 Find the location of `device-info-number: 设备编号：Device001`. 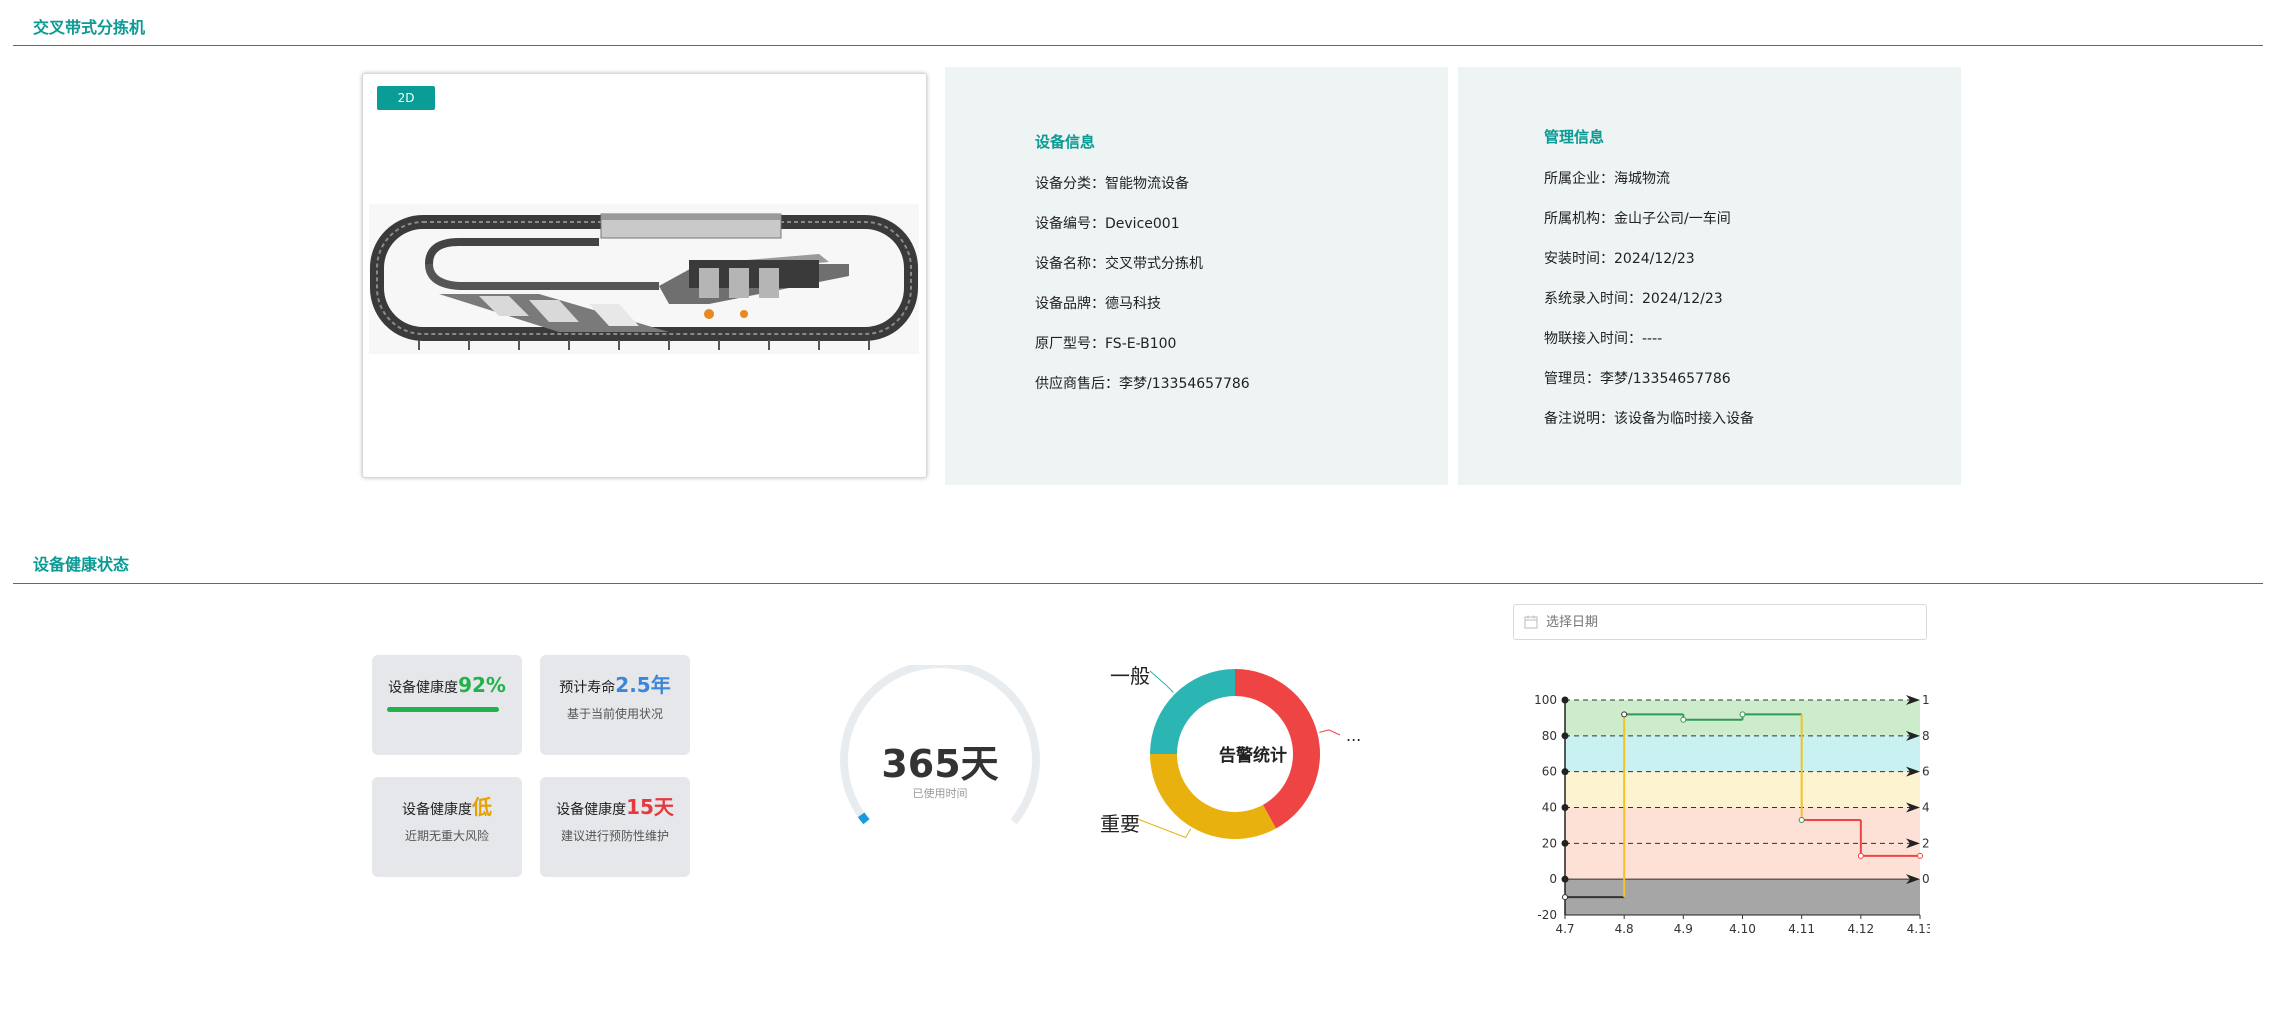

device-info-number: 设备编号：Device001 is located at coordinates (1107, 224).